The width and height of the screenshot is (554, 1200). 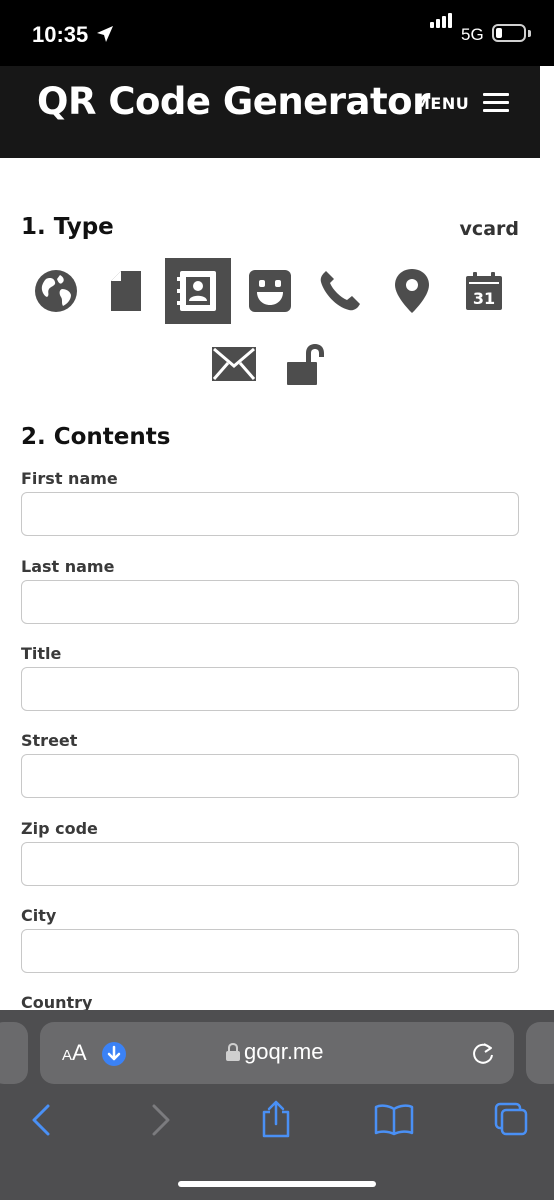 I want to click on site-title: QR Code Generator, so click(x=233, y=101).